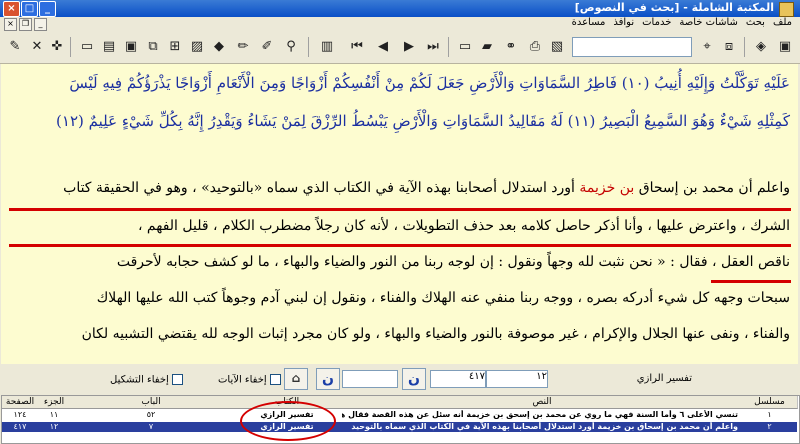 This screenshot has height=444, width=800. Describe the element at coordinates (54, 426) in the screenshot. I see `cell-volume: ١٢` at that location.